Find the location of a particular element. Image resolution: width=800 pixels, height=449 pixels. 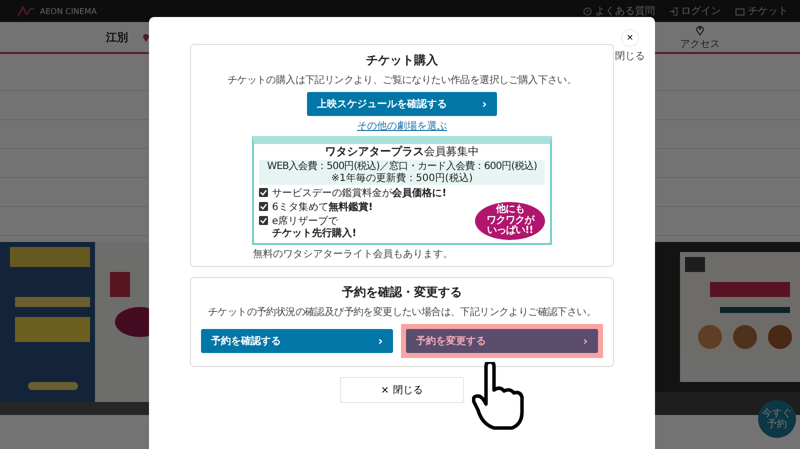

help-icon is located at coordinates (587, 11).